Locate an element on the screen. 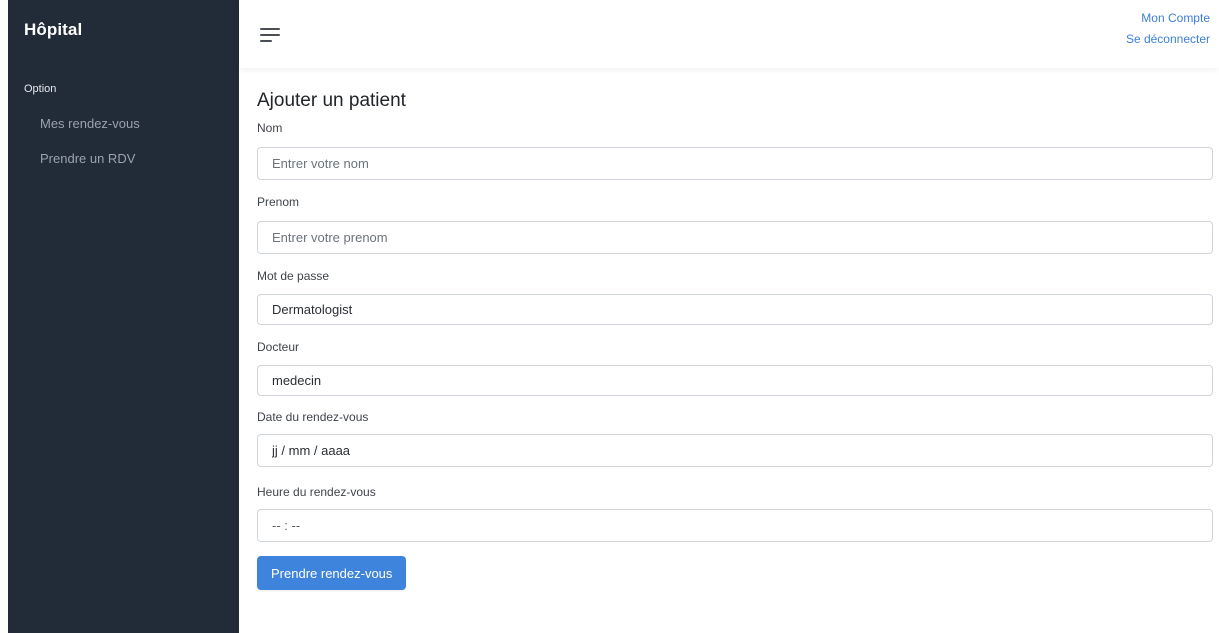 Image resolution: width=1219 pixels, height=633 pixels. top-bar: Mon Compte Se déconnecter is located at coordinates (729, 34).